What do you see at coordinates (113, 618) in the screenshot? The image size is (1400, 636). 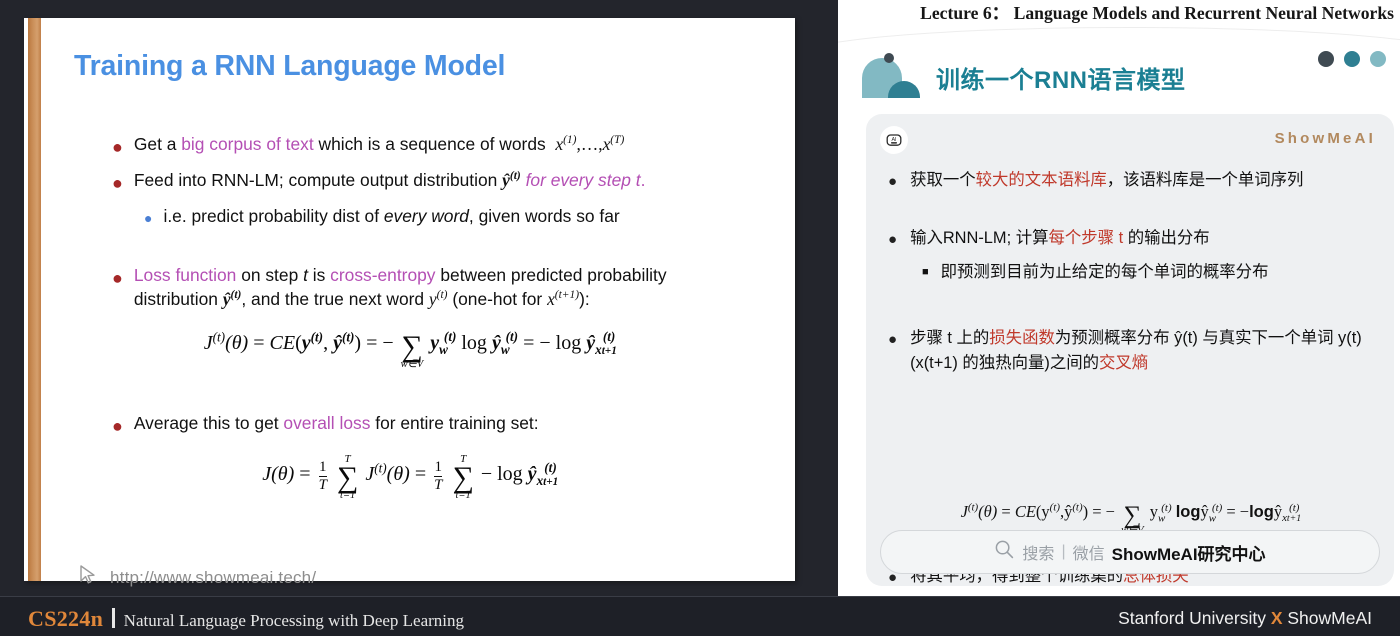 I see `brand-divider` at bounding box center [113, 618].